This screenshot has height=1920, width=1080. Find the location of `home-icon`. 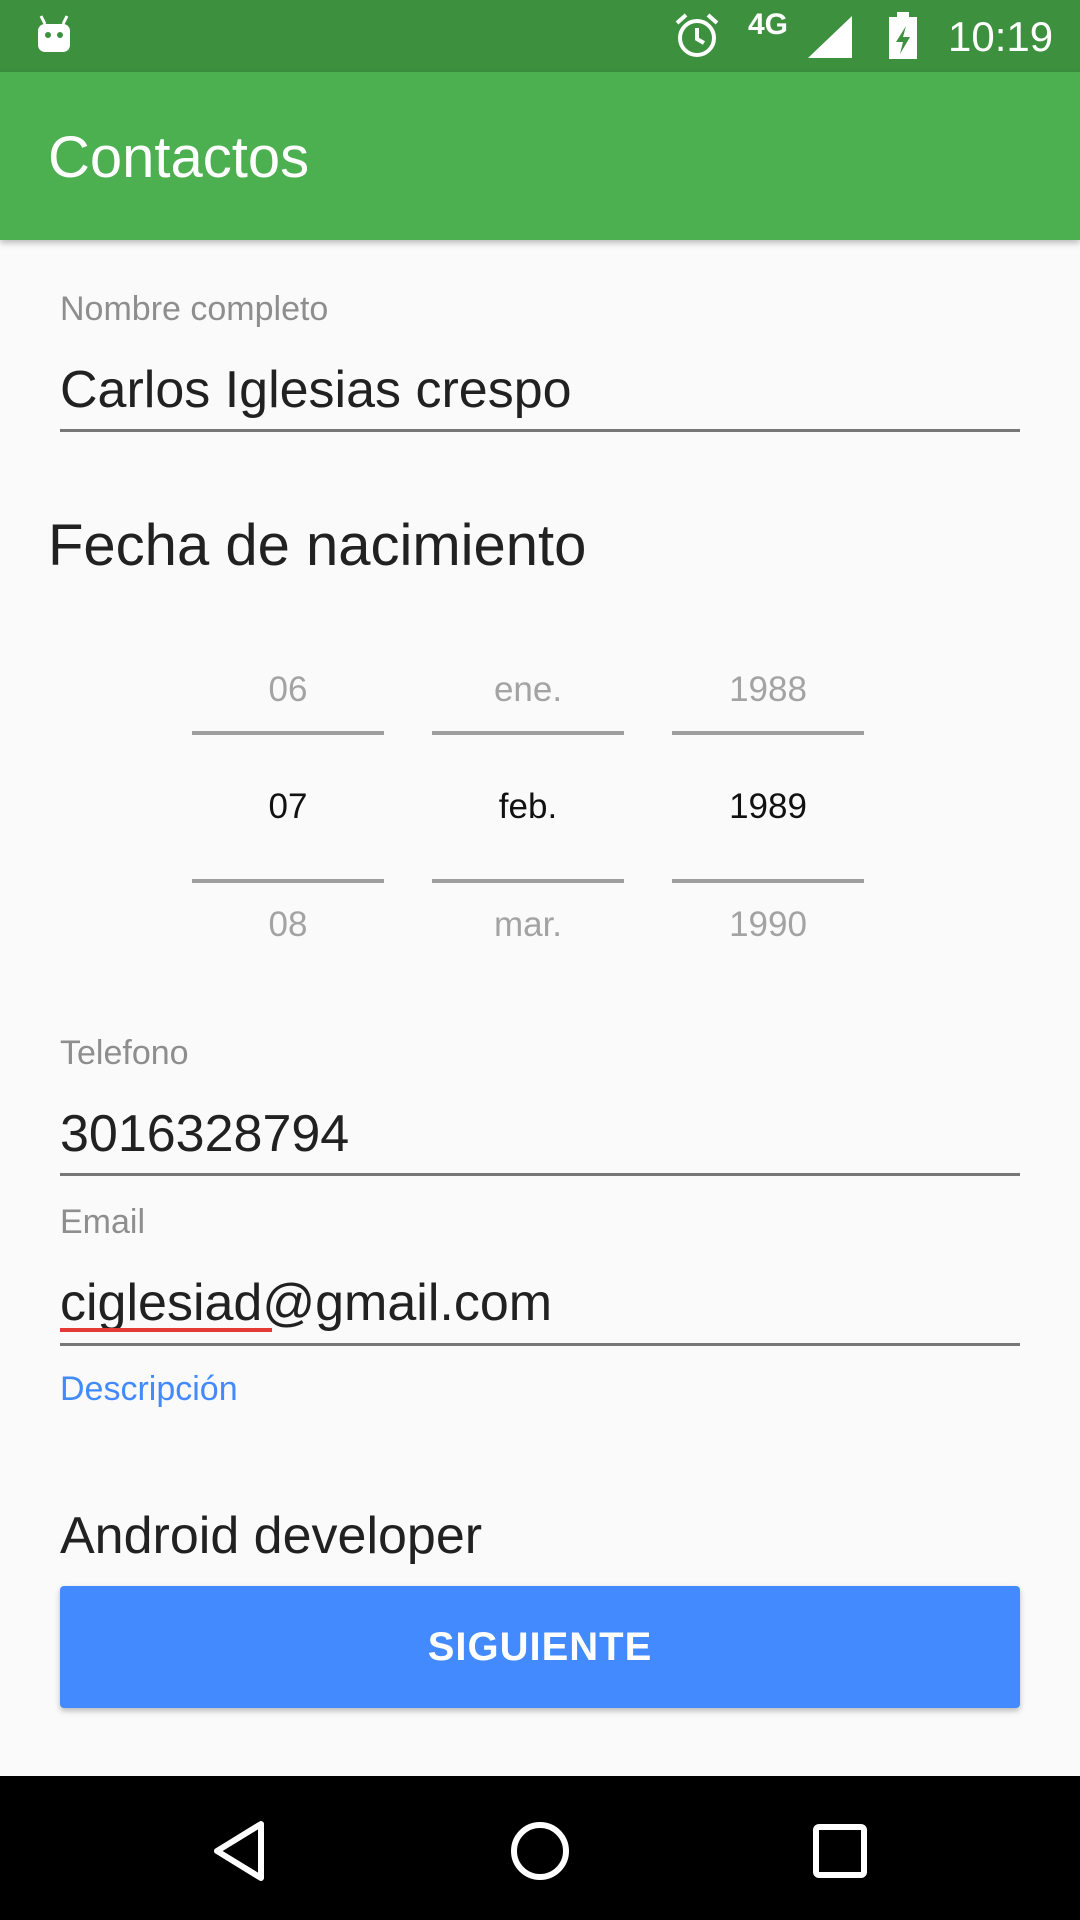

home-icon is located at coordinates (540, 1851).